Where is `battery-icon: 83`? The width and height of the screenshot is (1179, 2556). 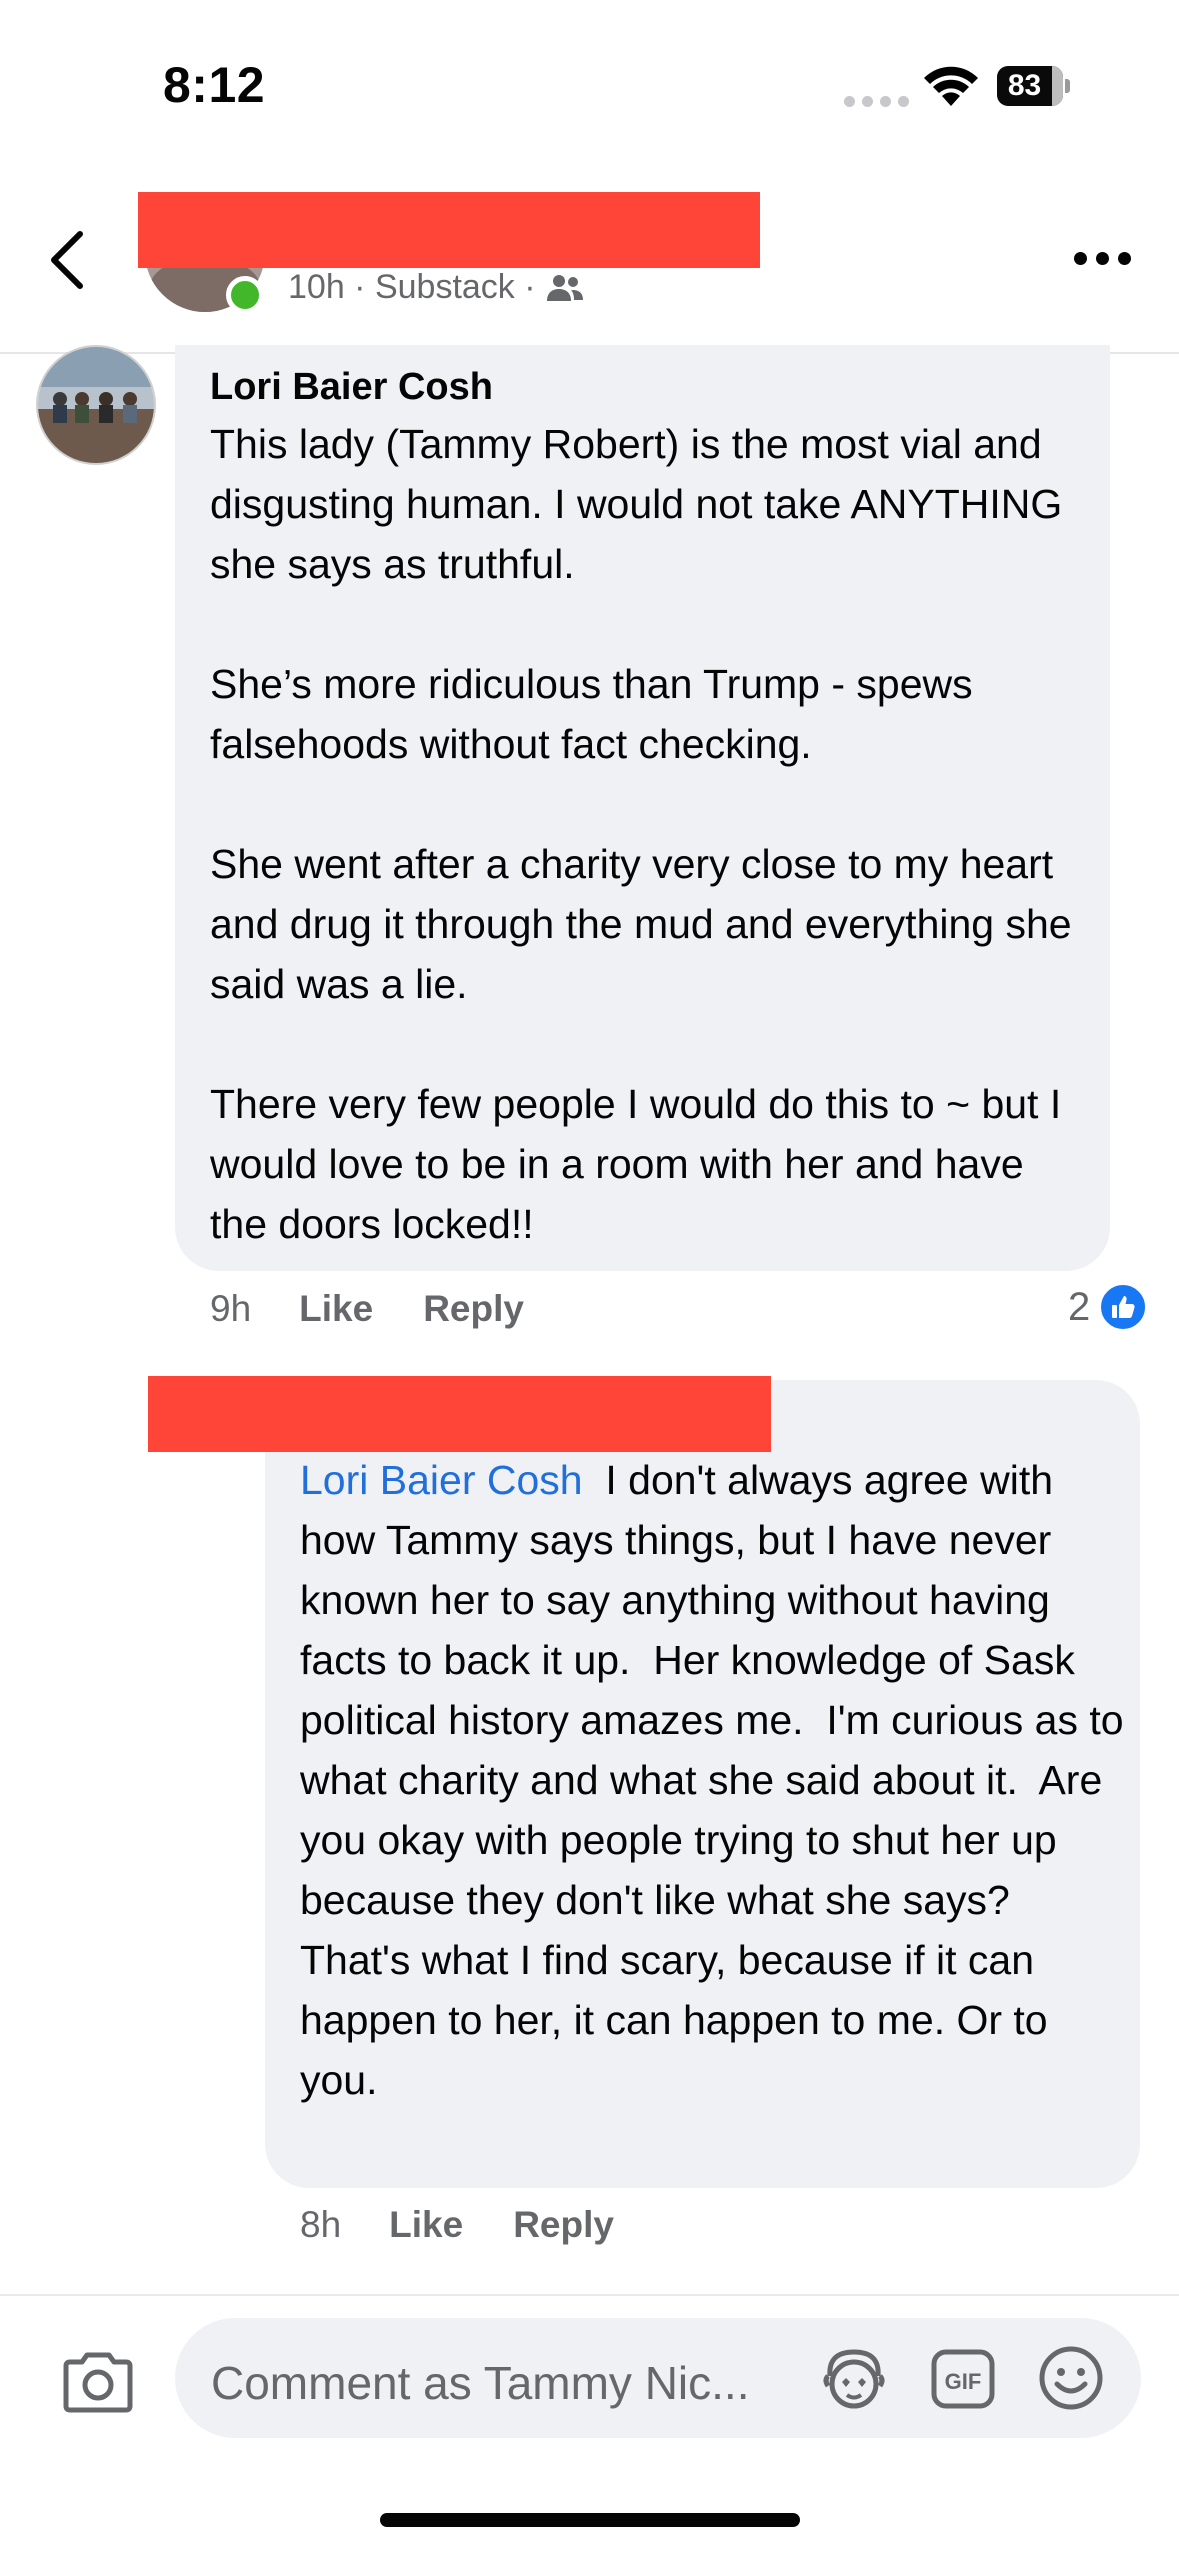 battery-icon: 83 is located at coordinates (1033, 86).